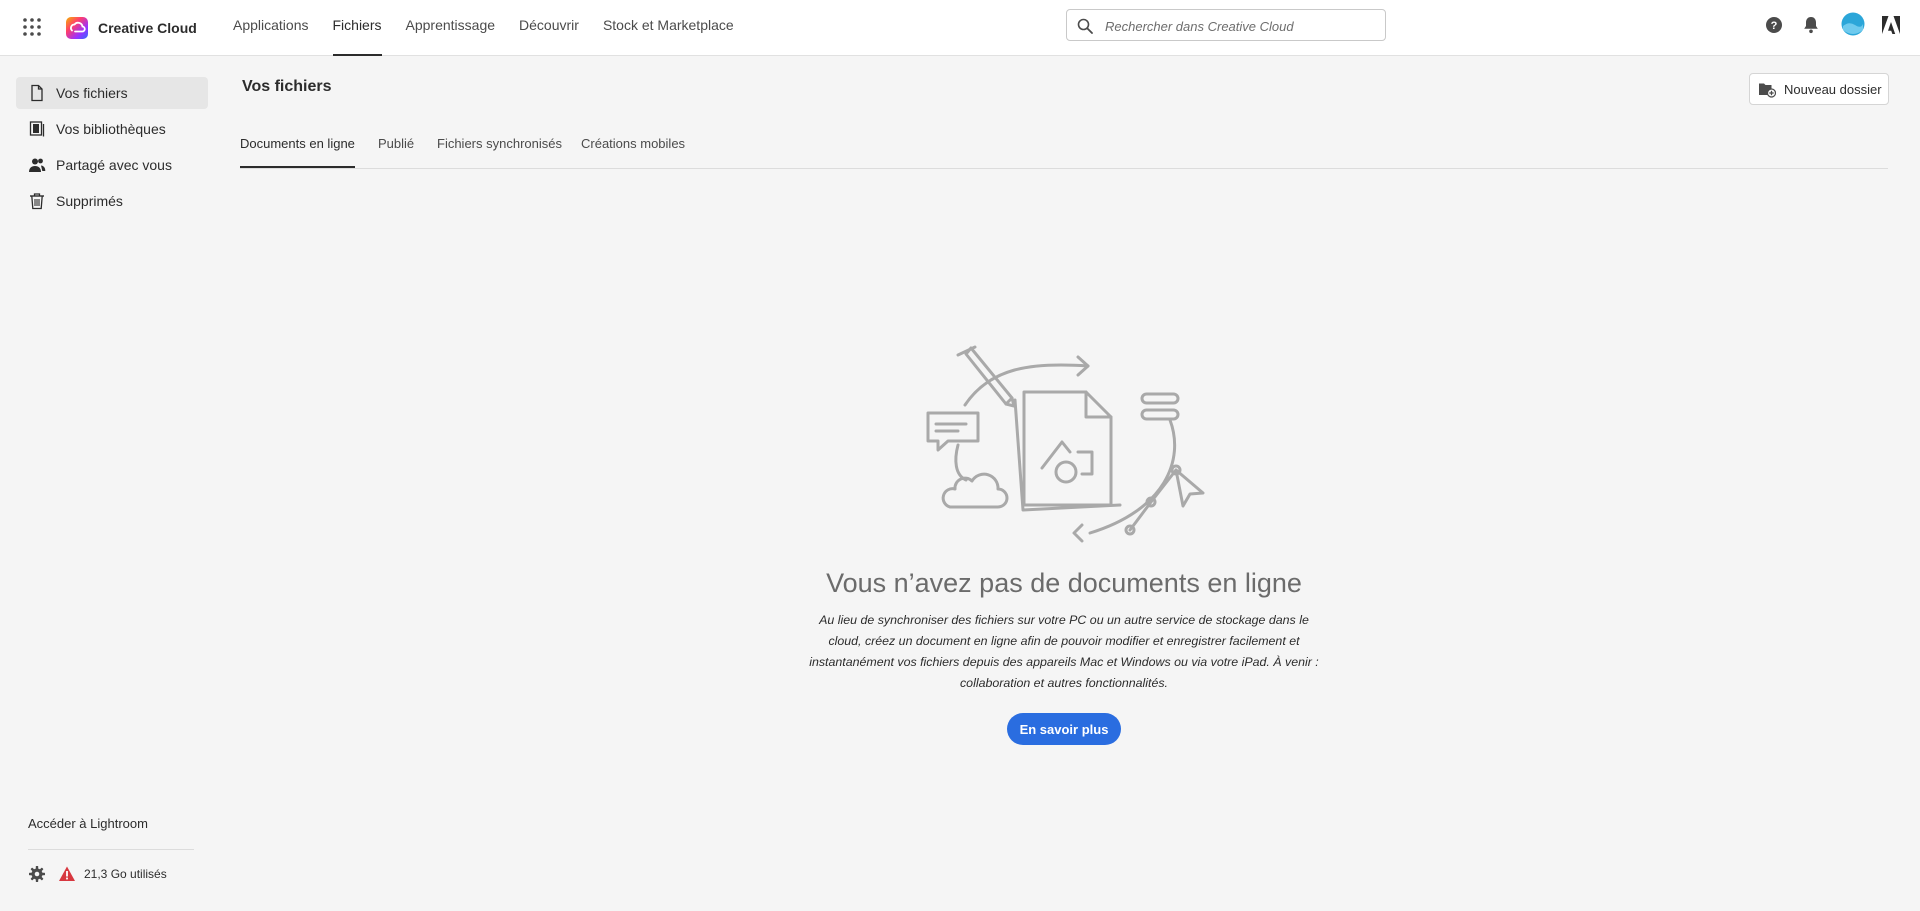 Image resolution: width=1920 pixels, height=911 pixels. What do you see at coordinates (37, 201) in the screenshot?
I see `trash-icon` at bounding box center [37, 201].